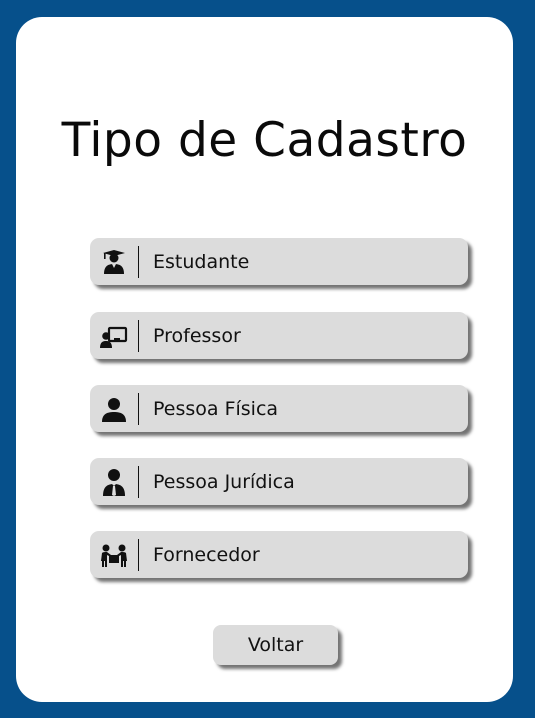 The height and width of the screenshot is (718, 535). I want to click on page-title: Tipo de Cadastro, so click(264, 140).